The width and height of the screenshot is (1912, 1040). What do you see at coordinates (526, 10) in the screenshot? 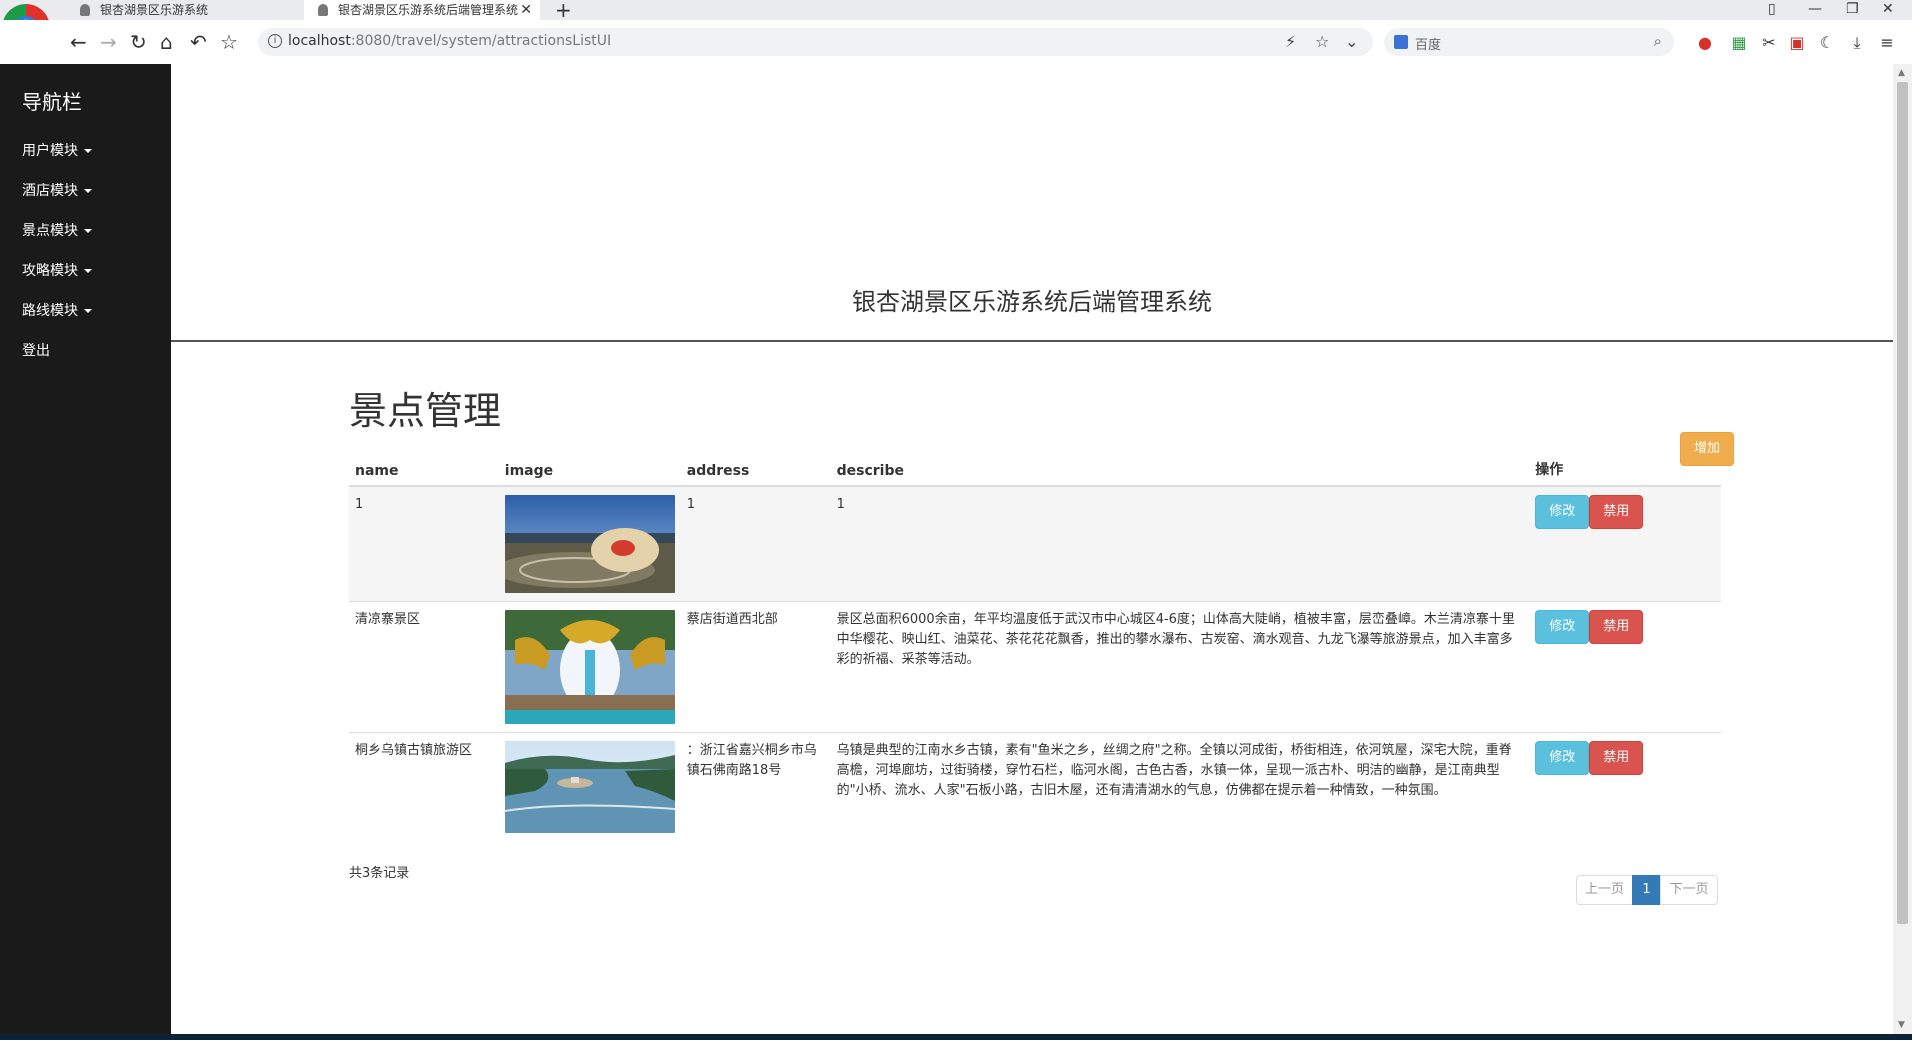
I see `tab-close-icon: ✕` at bounding box center [526, 10].